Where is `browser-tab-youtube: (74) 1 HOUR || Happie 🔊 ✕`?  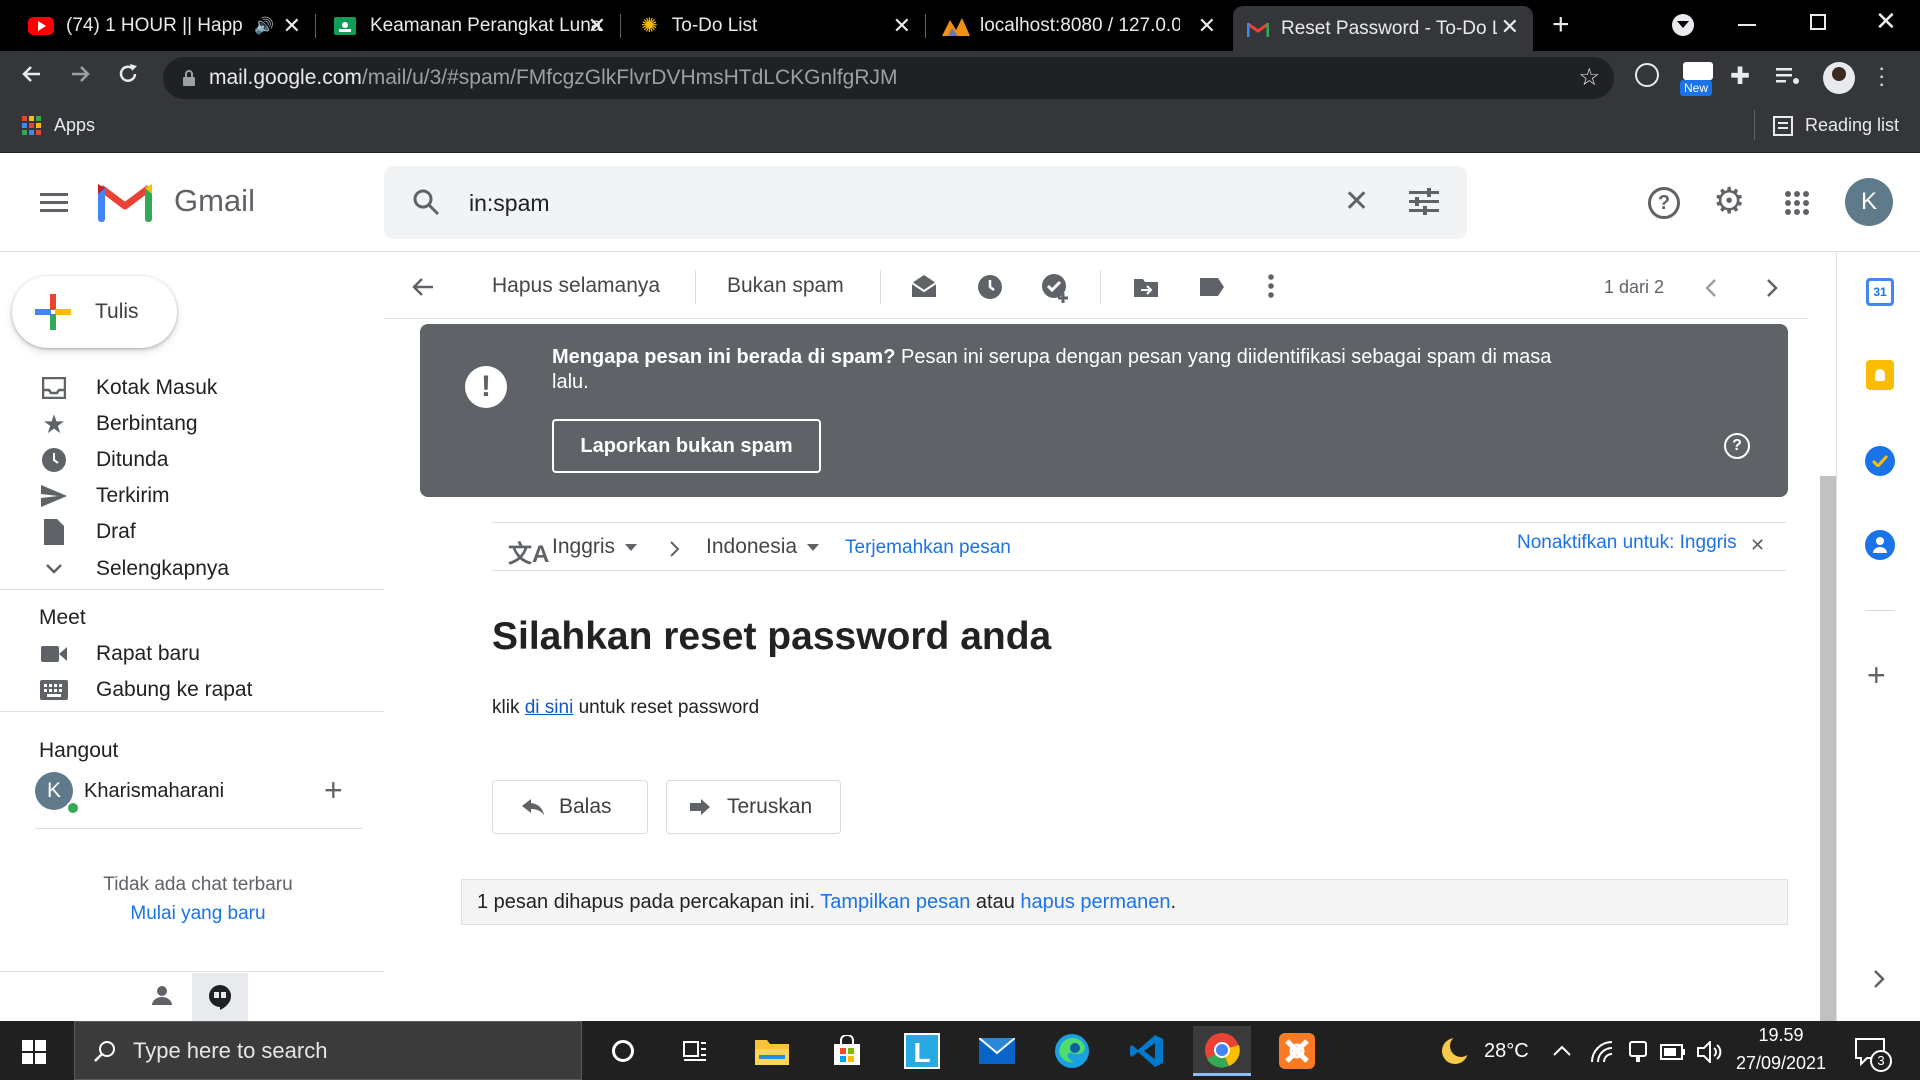 browser-tab-youtube: (74) 1 HOUR || Happie 🔊 ✕ is located at coordinates (157, 25).